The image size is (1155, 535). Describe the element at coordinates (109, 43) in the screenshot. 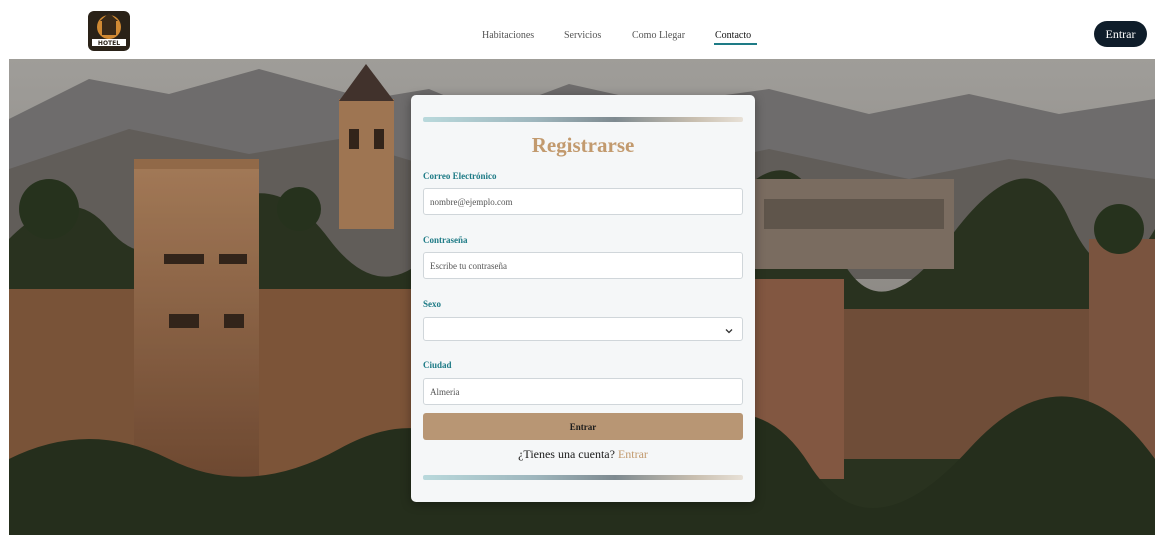

I see `logo-text: HOTEL` at that location.